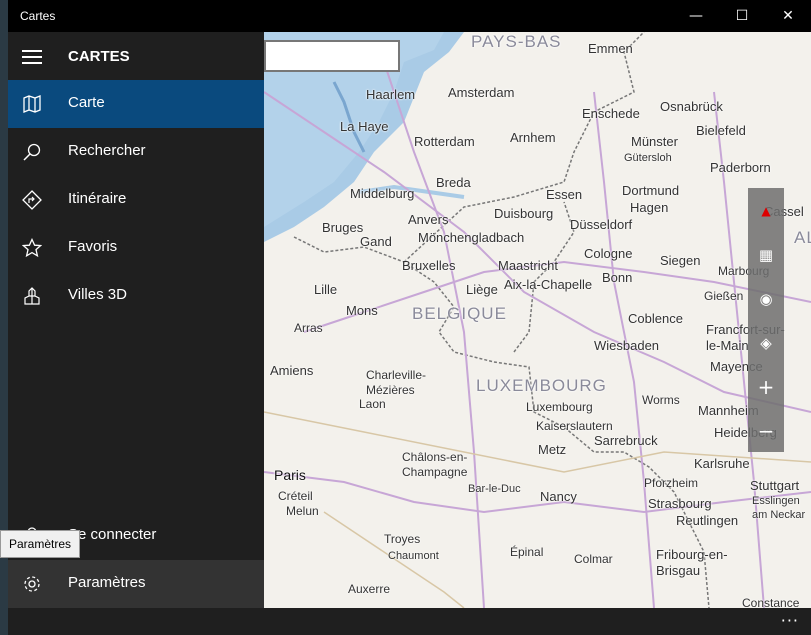 Image resolution: width=811 pixels, height=635 pixels. Describe the element at coordinates (552, 449) in the screenshot. I see `map-label-city: Metz` at that location.